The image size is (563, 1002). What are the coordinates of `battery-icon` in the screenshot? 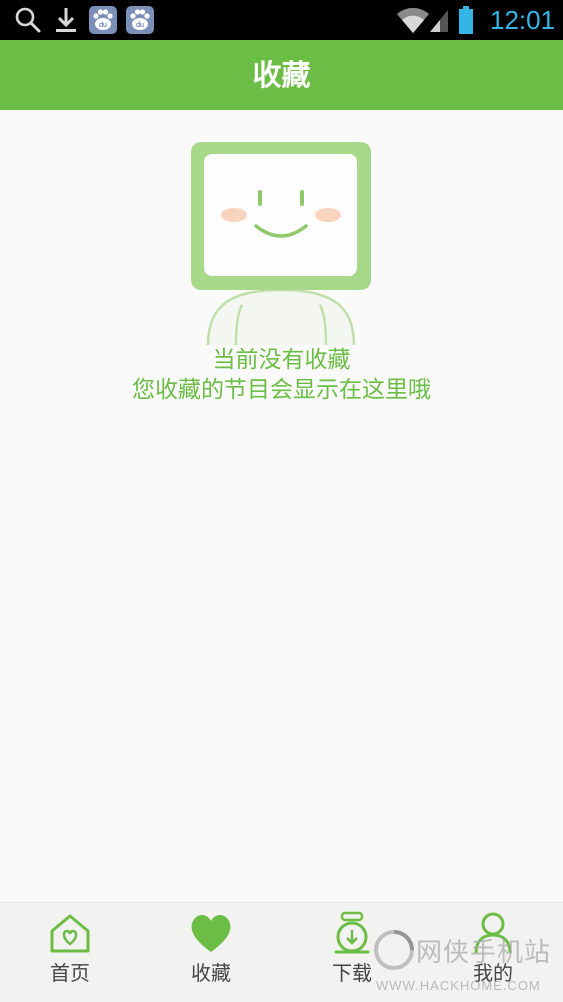 It's located at (466, 20).